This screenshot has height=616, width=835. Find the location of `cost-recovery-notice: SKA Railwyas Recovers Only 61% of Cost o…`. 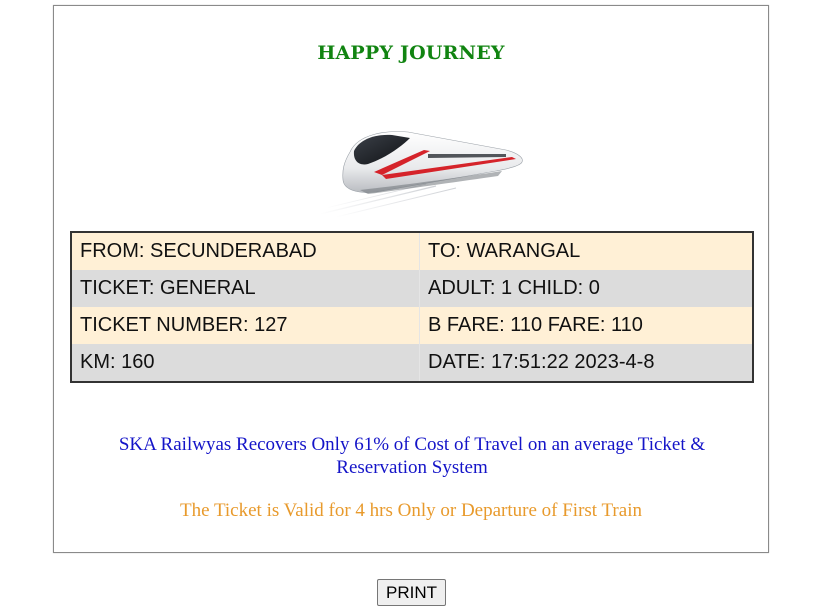

cost-recovery-notice: SKA Railwyas Recovers Only 61% of Cost o… is located at coordinates (412, 456).